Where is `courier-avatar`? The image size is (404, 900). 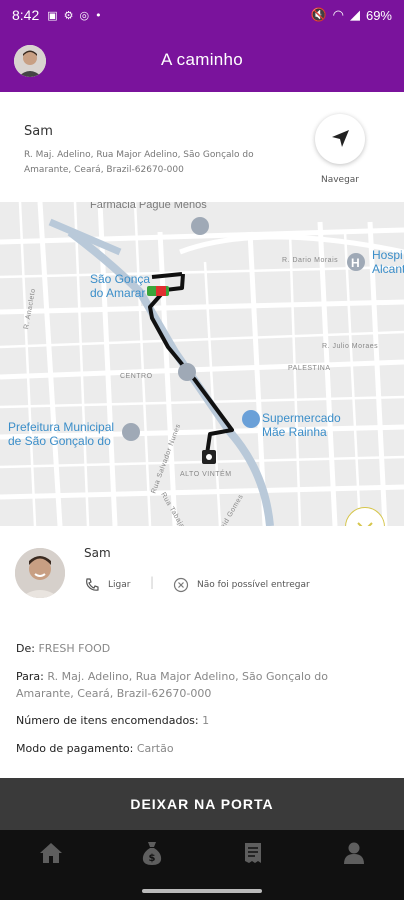
courier-avatar is located at coordinates (40, 573).